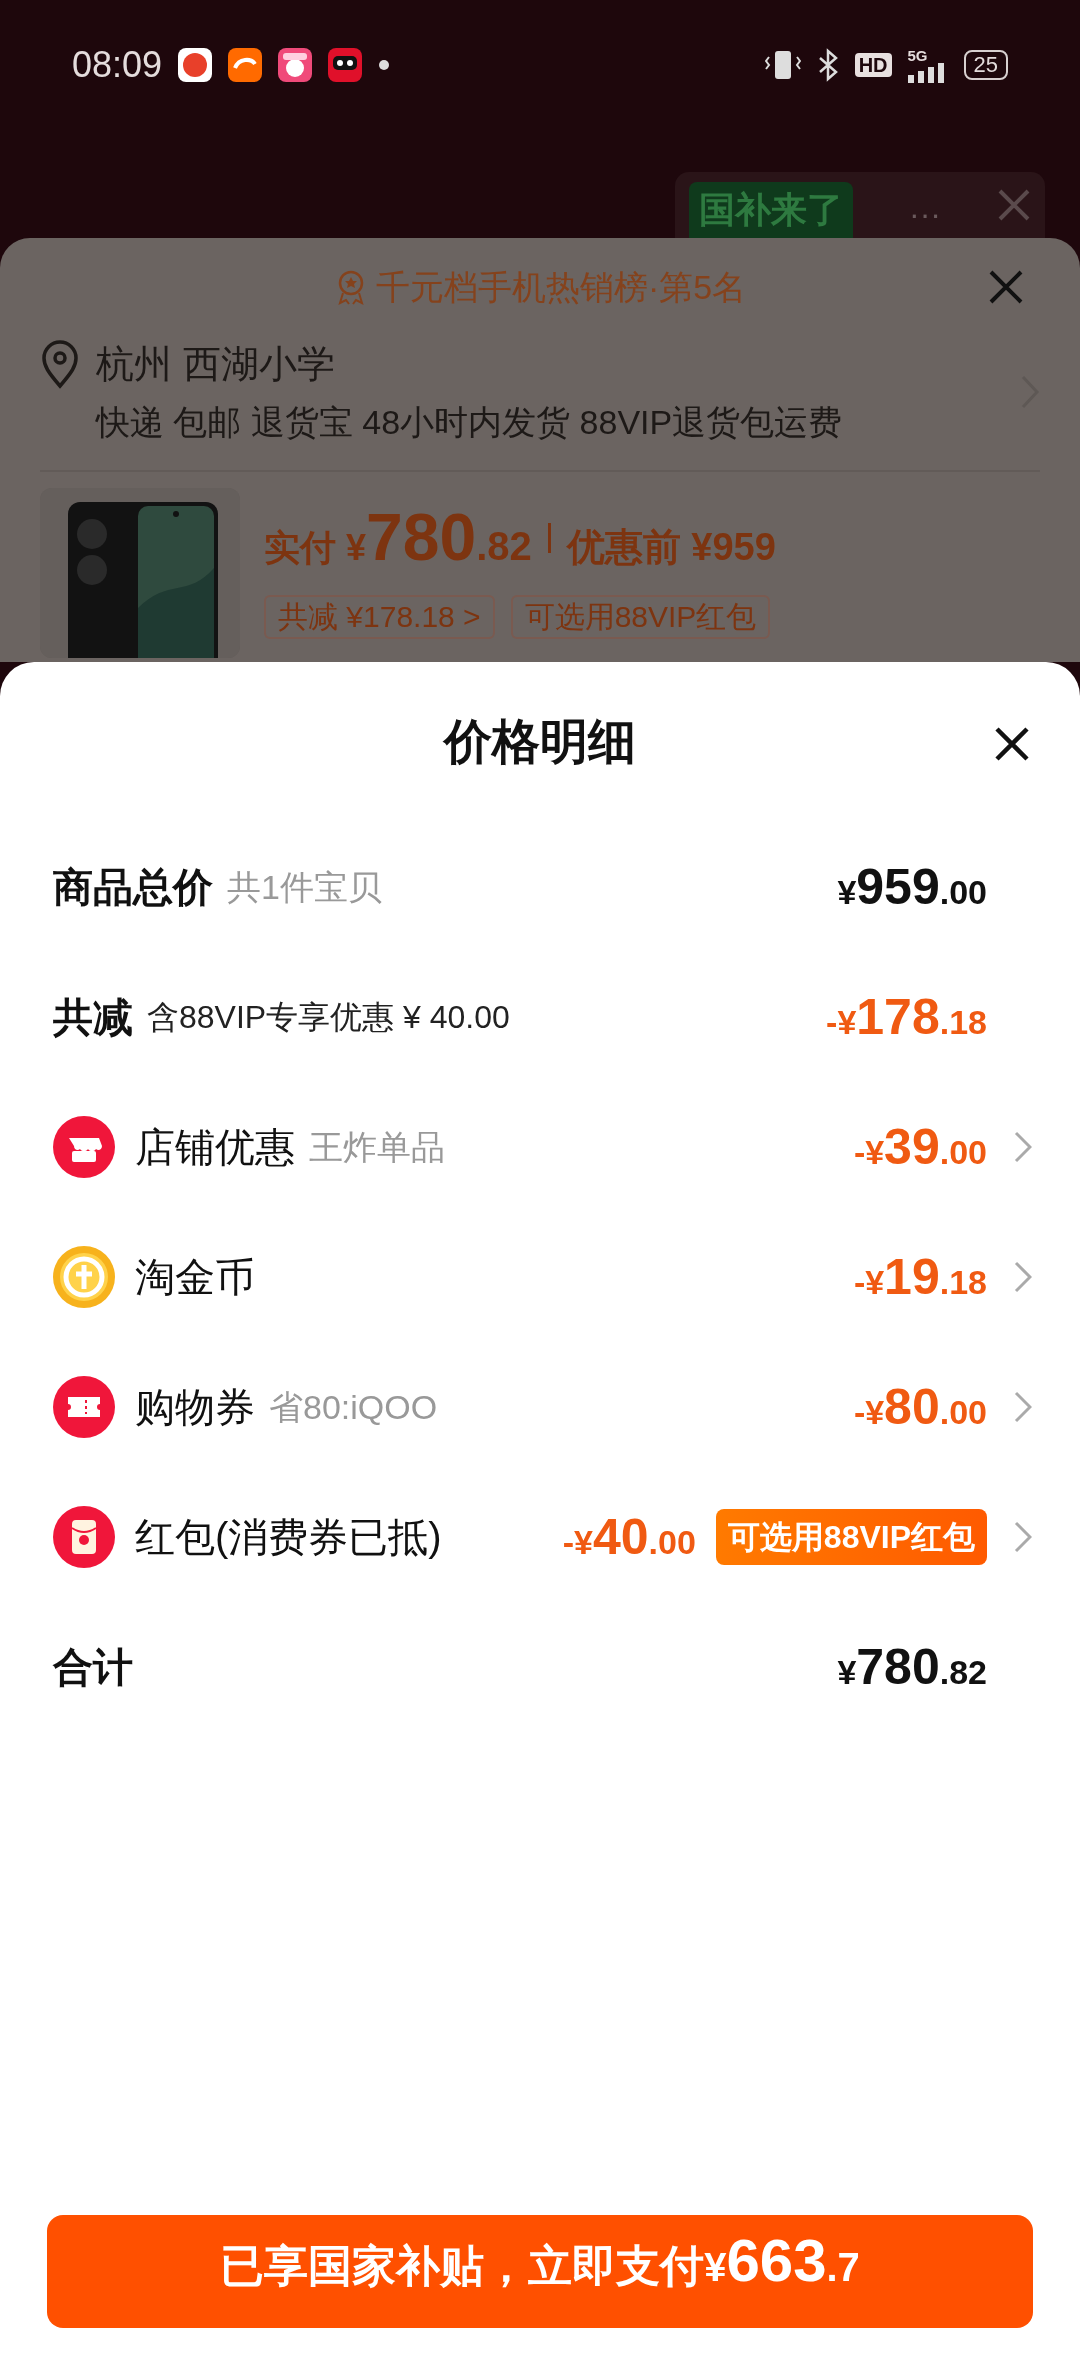 The width and height of the screenshot is (1080, 2376). What do you see at coordinates (377, 1147) in the screenshot?
I see `row-note: 王炸单品` at bounding box center [377, 1147].